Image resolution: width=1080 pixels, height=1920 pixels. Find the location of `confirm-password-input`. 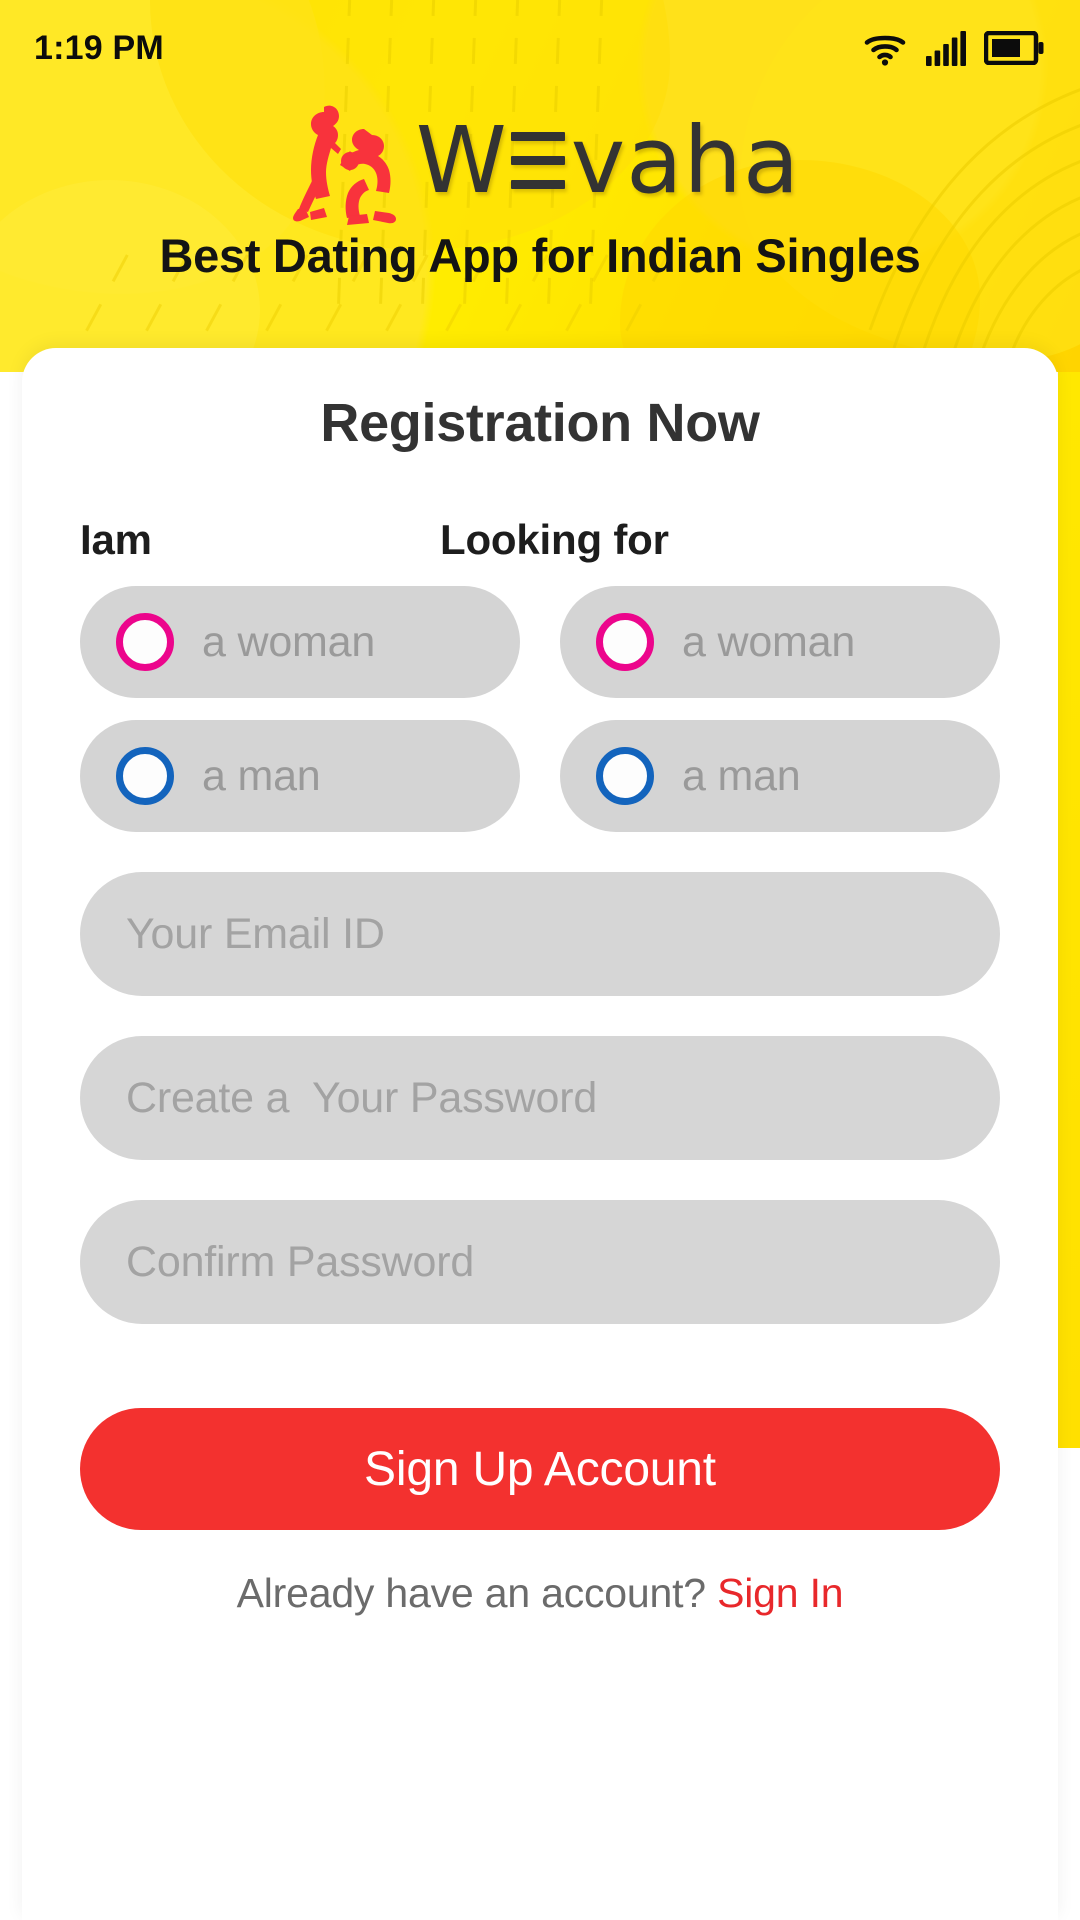

confirm-password-input is located at coordinates (540, 1262).